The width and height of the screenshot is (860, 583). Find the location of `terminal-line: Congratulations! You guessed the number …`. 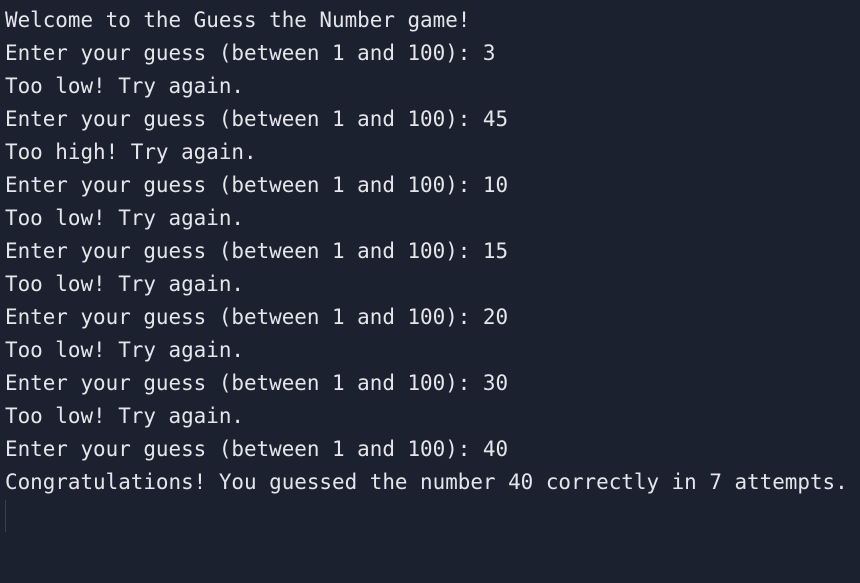

terminal-line: Congratulations! You guessed the number … is located at coordinates (426, 482).